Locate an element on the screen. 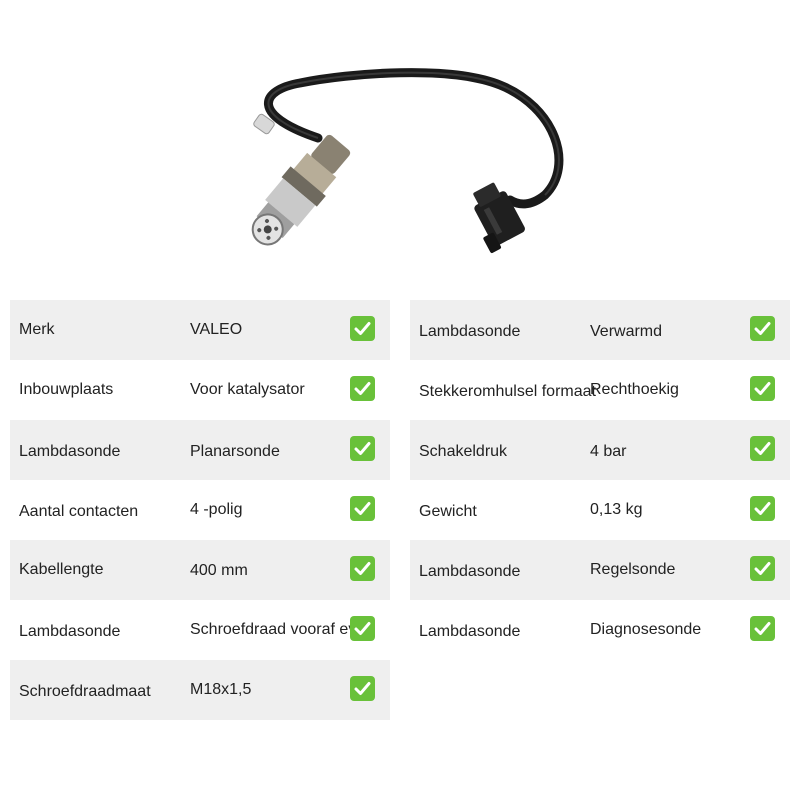 The width and height of the screenshot is (800, 800). spec-row: Schroefdraadmaat M18x1,5 is located at coordinates (200, 690).